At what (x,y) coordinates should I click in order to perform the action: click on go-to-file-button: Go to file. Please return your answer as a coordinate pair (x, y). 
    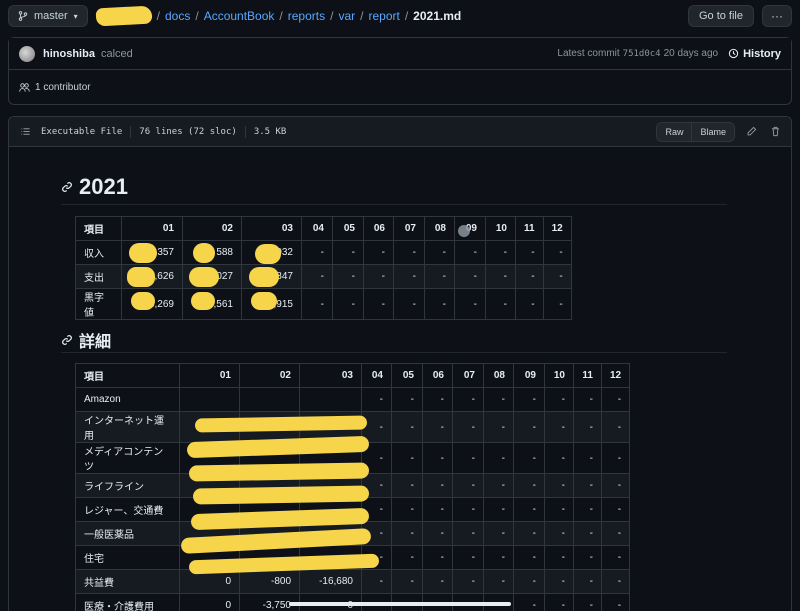
    Looking at the image, I should click on (720, 16).